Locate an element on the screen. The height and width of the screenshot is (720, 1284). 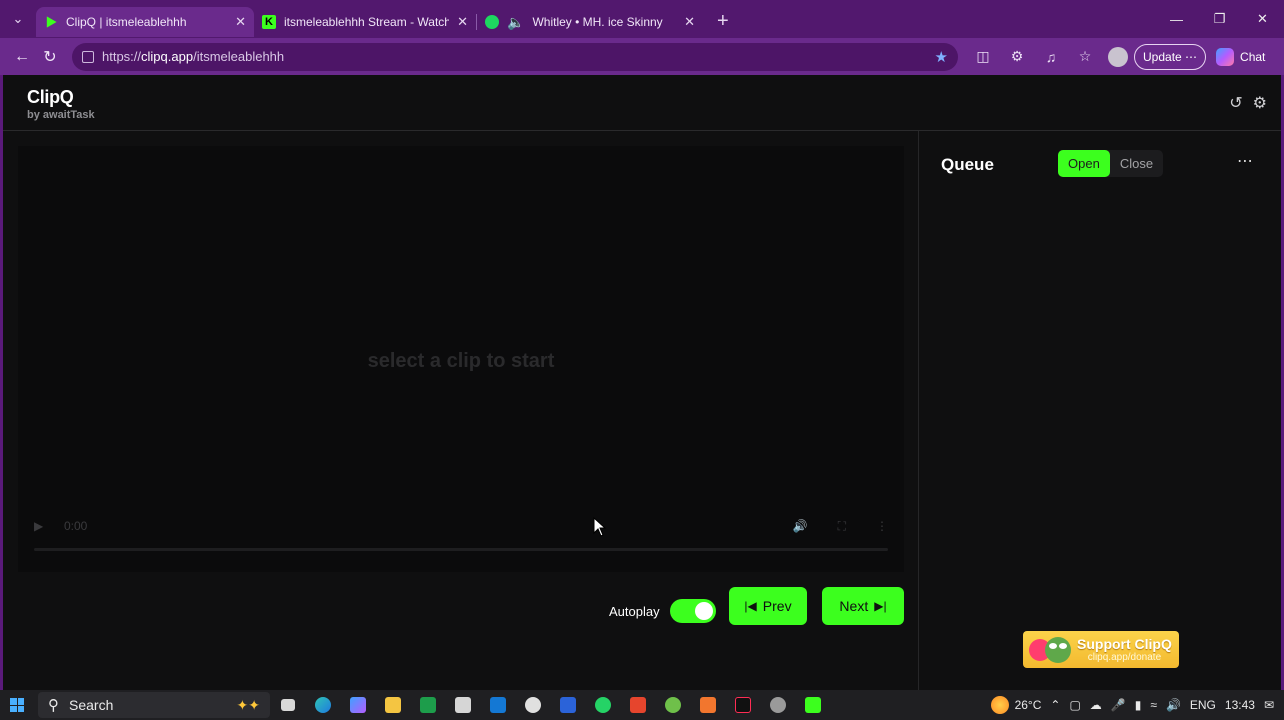
system-tray: 26°C ⌃ ▢ ☁ 🎤 ▮ ≈ 🔊 ENG 13:43 ✉ is located at coordinates (1137, 705).